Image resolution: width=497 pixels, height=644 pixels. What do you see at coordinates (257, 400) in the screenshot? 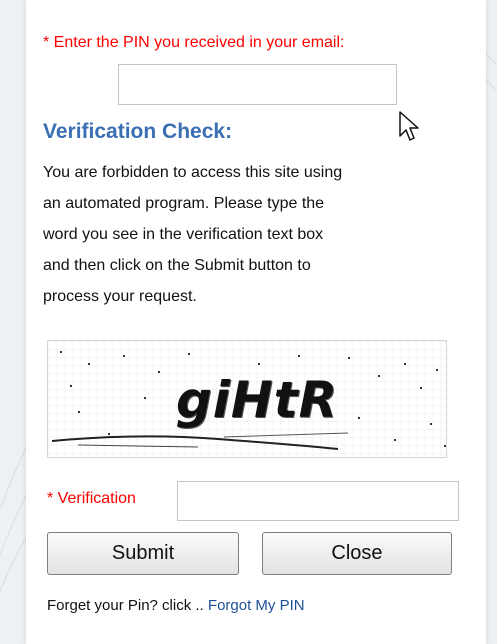
I see `captcha-word: giHtR` at bounding box center [257, 400].